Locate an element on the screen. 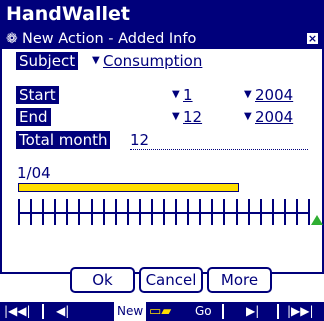 The image size is (324, 321). go-button: Go is located at coordinates (203, 311).